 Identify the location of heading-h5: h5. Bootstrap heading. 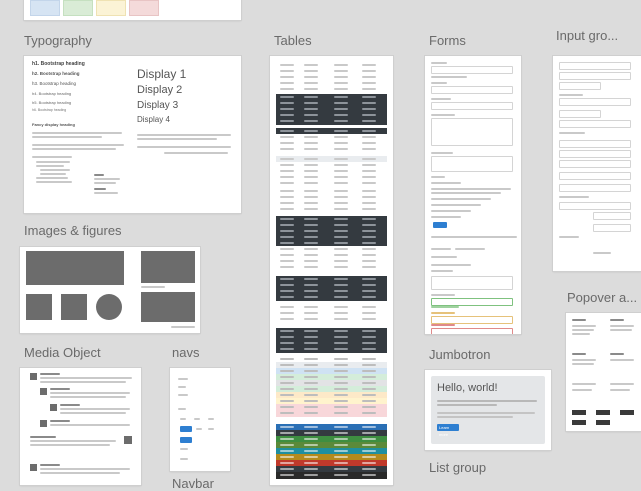
(52, 102).